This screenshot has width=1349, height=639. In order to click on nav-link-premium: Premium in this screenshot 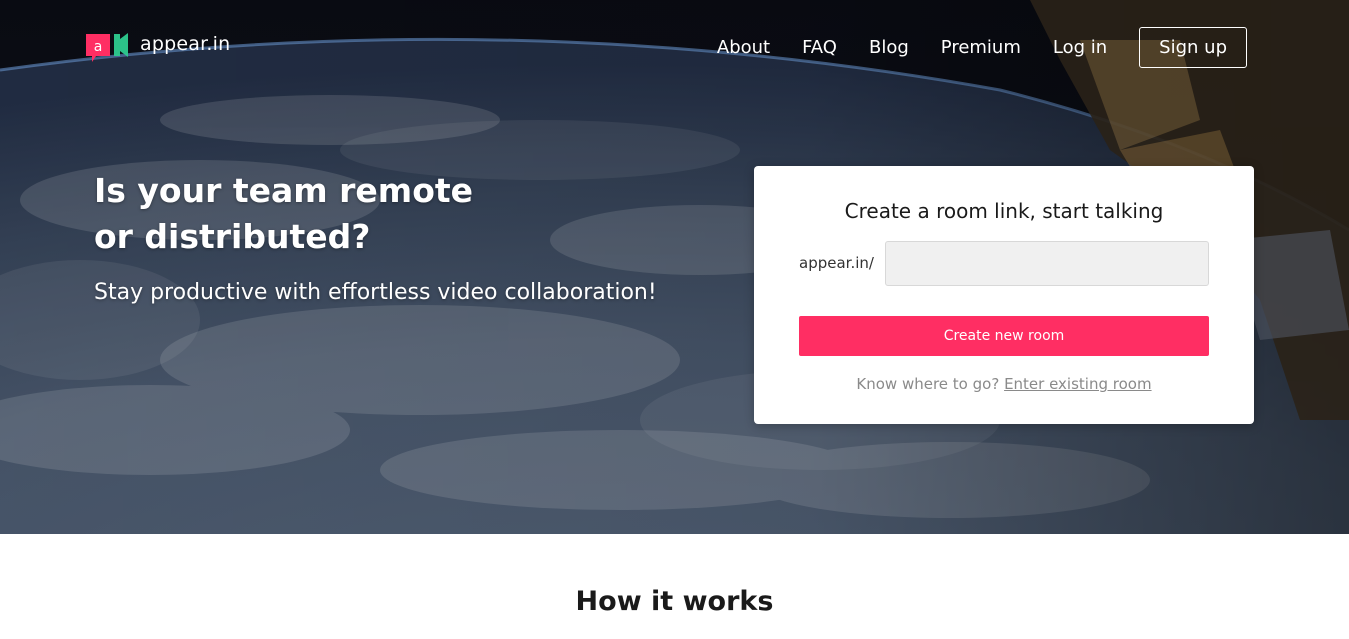, I will do `click(981, 48)`.